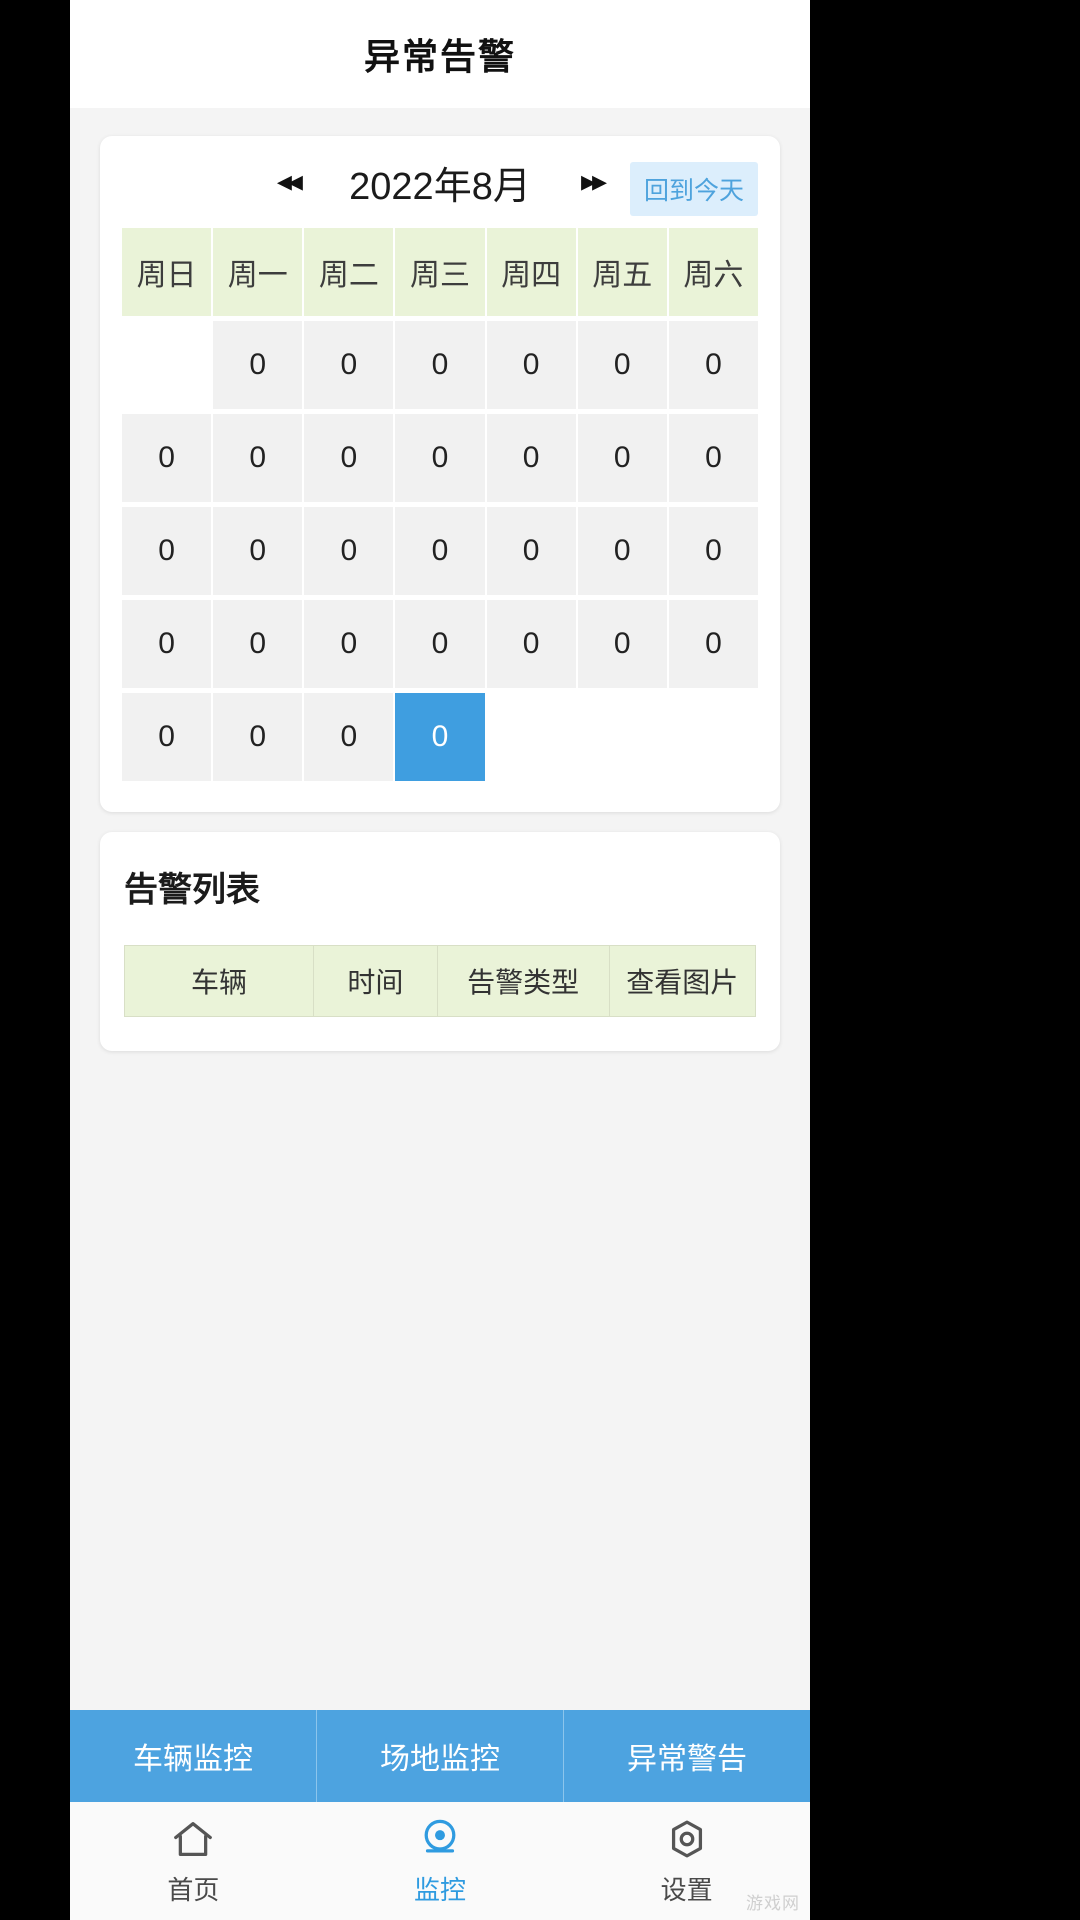  What do you see at coordinates (687, 1756) in the screenshot?
I see `segment-tab-2: 异常警告` at bounding box center [687, 1756].